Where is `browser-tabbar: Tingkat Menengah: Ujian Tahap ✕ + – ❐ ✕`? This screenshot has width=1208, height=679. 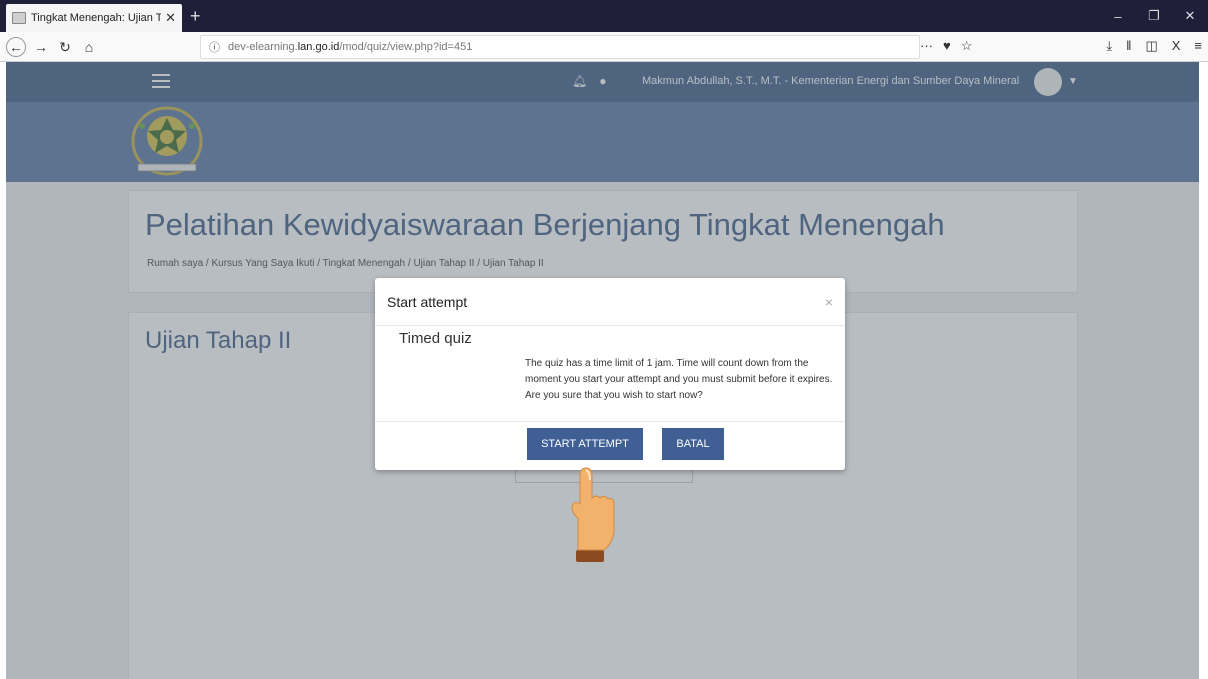 browser-tabbar: Tingkat Menengah: Ujian Tahap ✕ + – ❐ ✕ is located at coordinates (604, 16).